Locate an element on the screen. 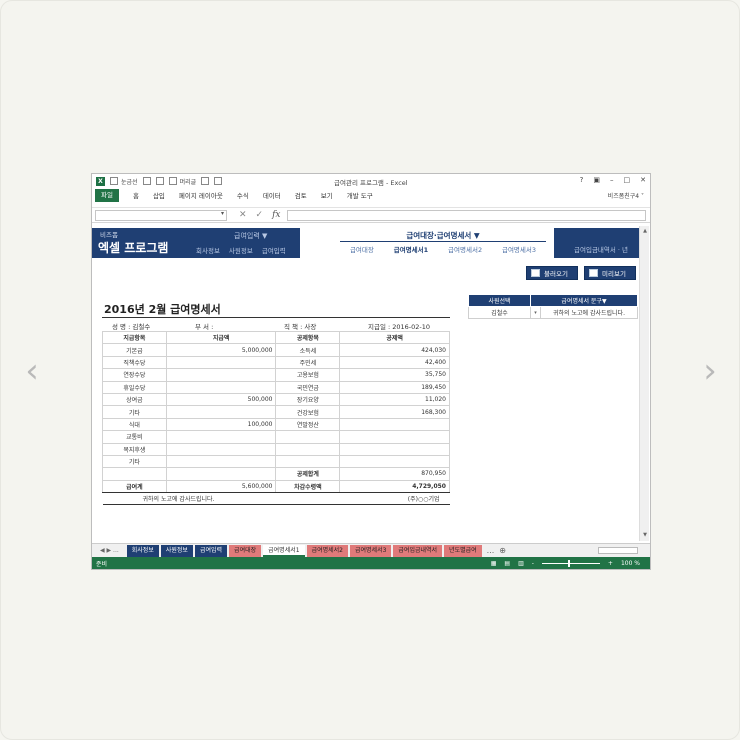 Image resolution: width=740 pixels, height=740 pixels. cell: 상여금 is located at coordinates (134, 399).